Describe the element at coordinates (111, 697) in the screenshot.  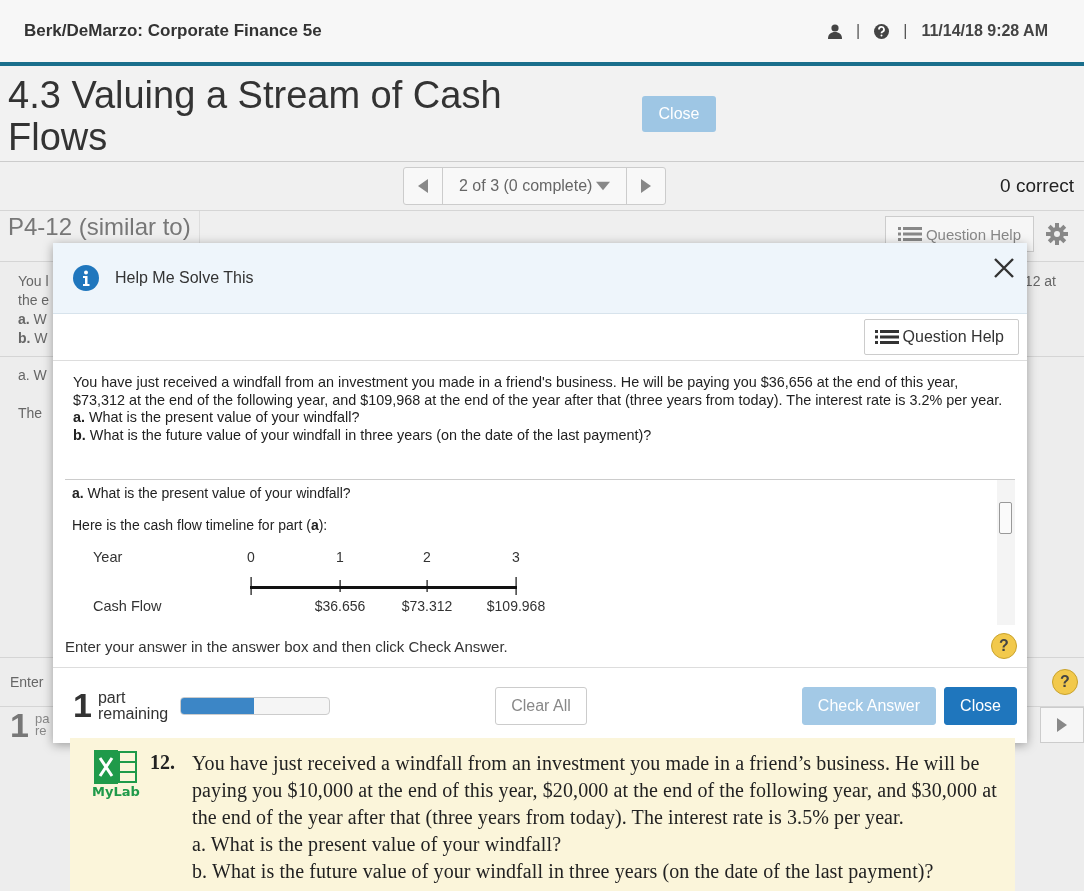
I see `parts-label: part` at that location.